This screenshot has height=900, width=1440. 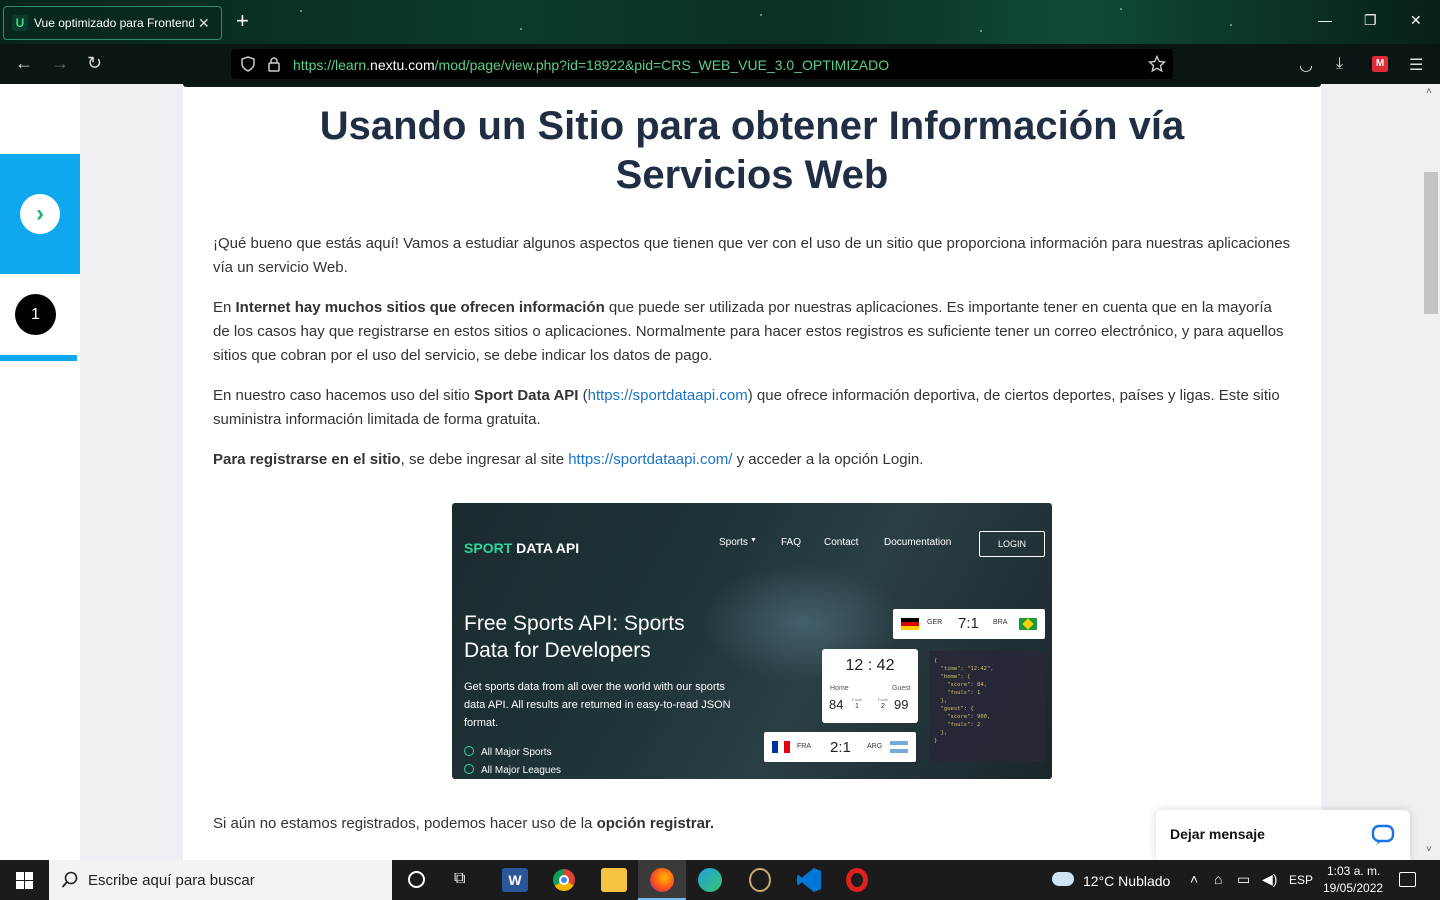 What do you see at coordinates (910, 624) in the screenshot?
I see `flag-germany-icon` at bounding box center [910, 624].